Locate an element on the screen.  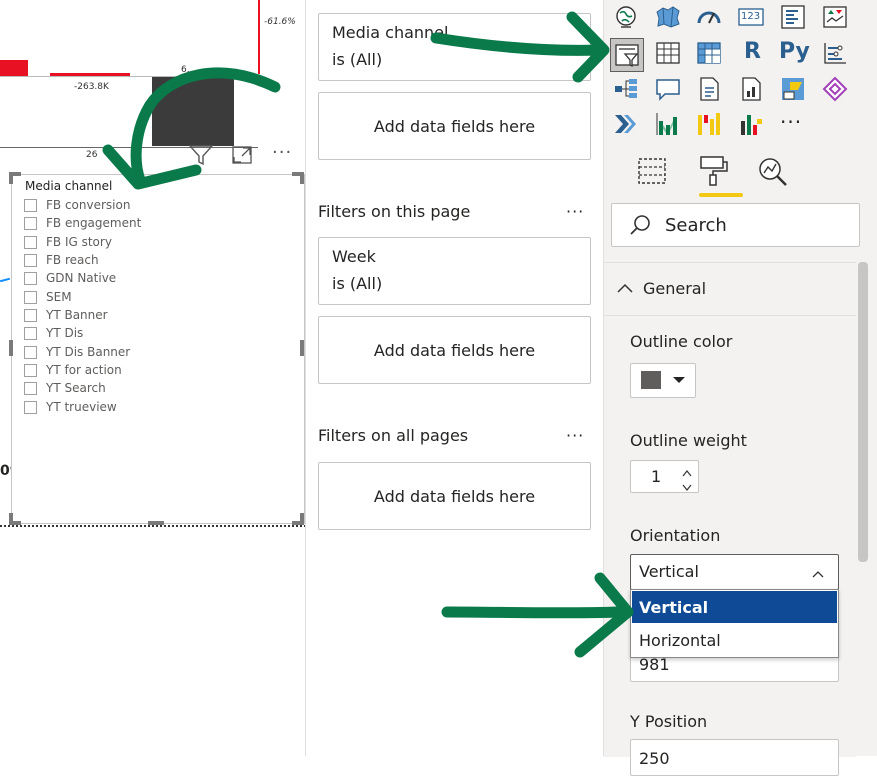
stepper-value: 1 is located at coordinates (656, 476).